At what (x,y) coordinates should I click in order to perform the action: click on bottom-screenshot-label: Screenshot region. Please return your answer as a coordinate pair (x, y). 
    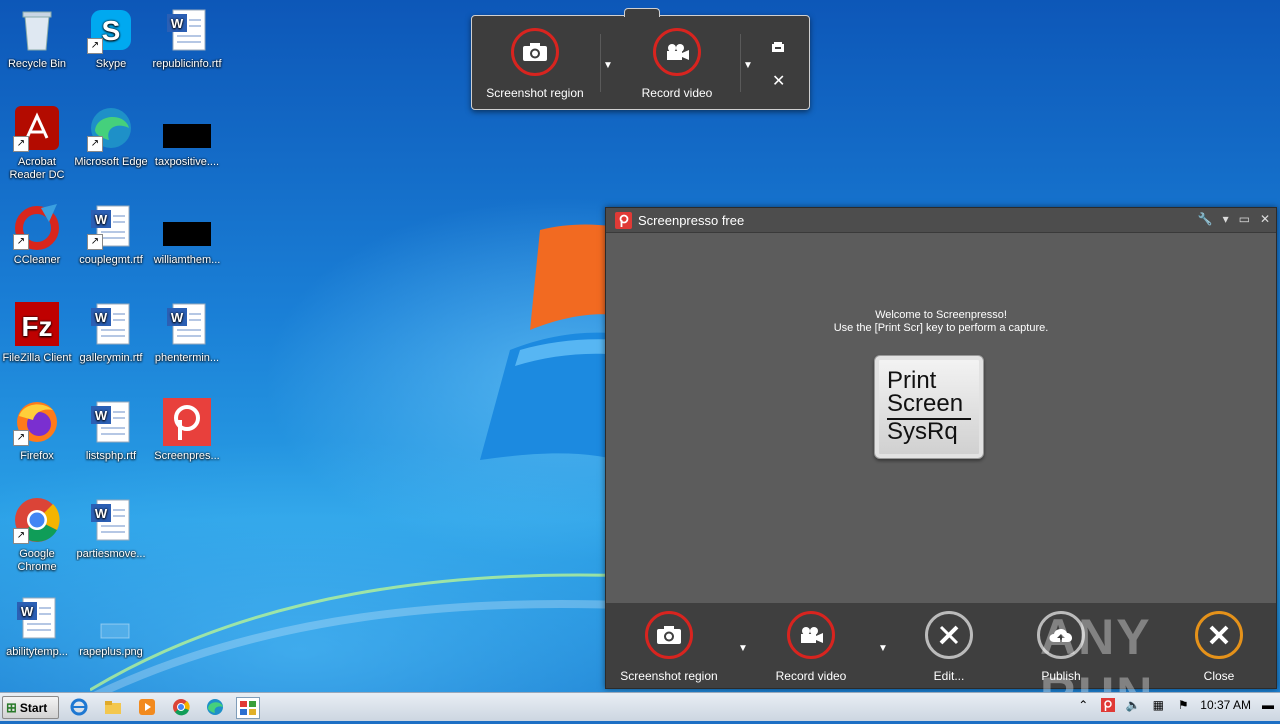
    Looking at the image, I should click on (669, 676).